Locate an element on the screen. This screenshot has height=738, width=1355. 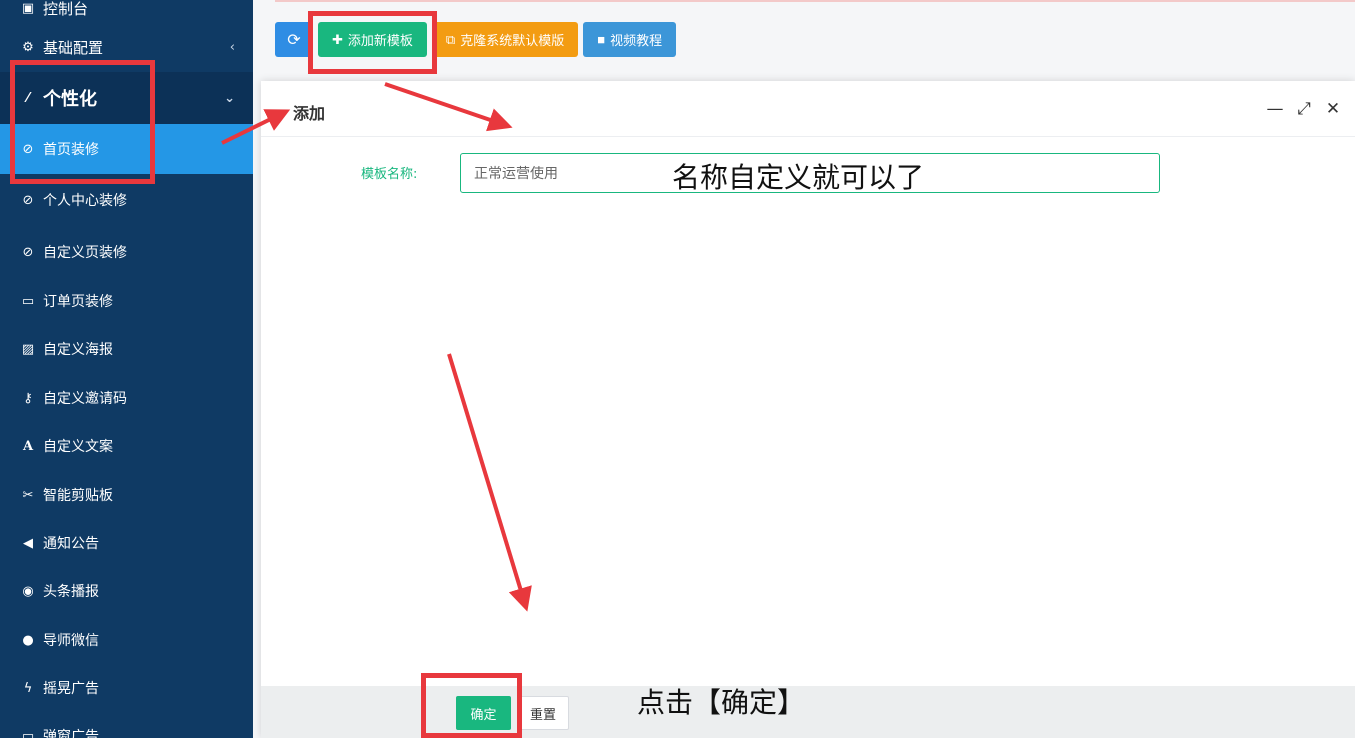
sidebar-item-custom-invite-code: ⚷ 自定义邀请码 is located at coordinates (126, 398).